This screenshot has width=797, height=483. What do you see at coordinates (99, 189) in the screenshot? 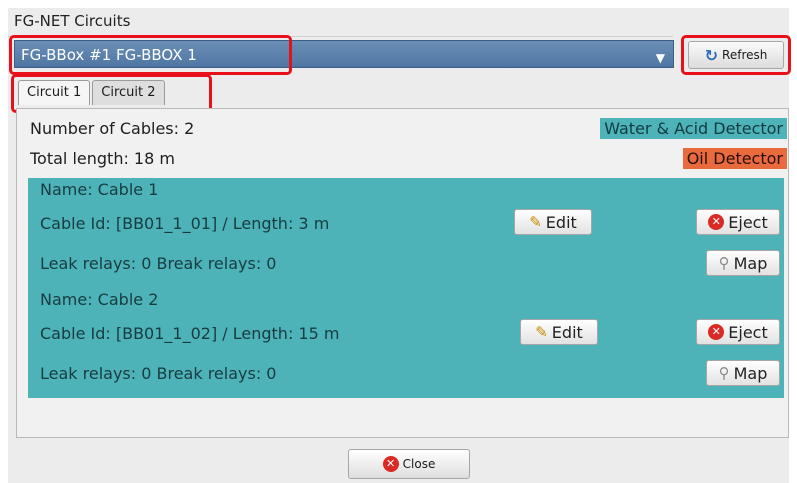
I see `cable-name: Name: Cable 1` at bounding box center [99, 189].